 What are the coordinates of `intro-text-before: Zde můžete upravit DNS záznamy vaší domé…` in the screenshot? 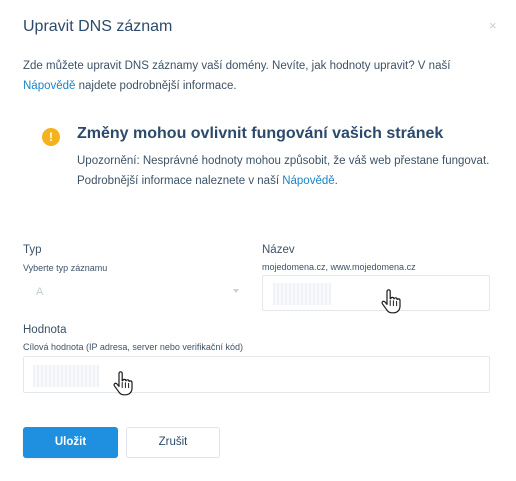 It's located at (237, 66).